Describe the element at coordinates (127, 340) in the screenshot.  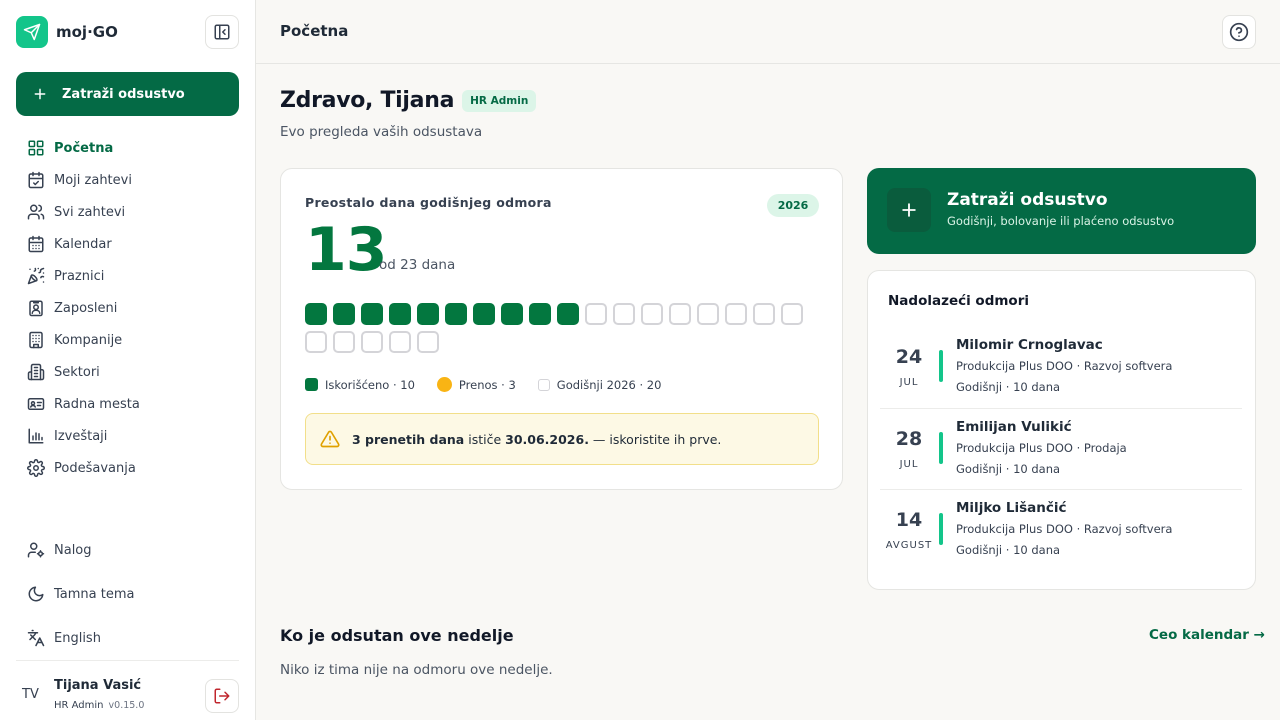
I see `sidebar-item-kompanije: Kompanije` at that location.